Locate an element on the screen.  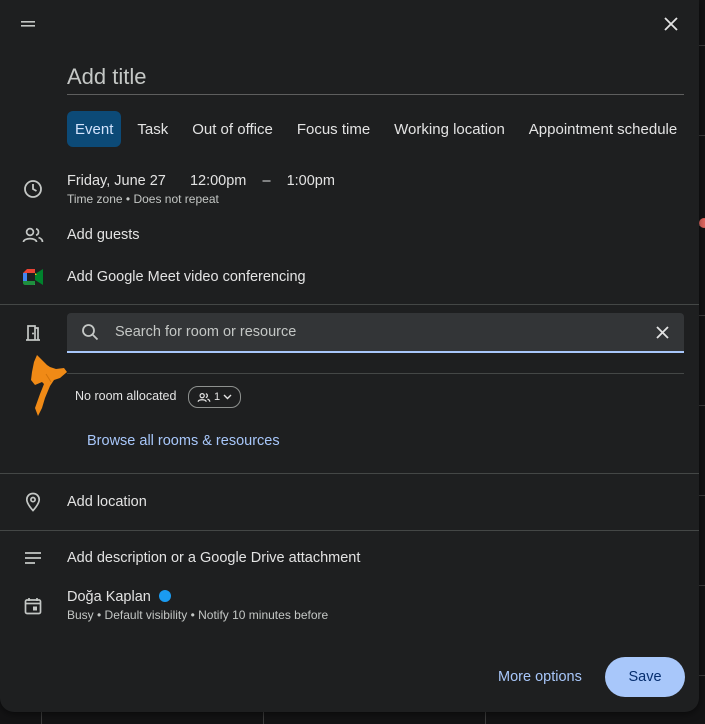
tab-appointment-schedule: Appointment schedule is located at coordinates (603, 129).